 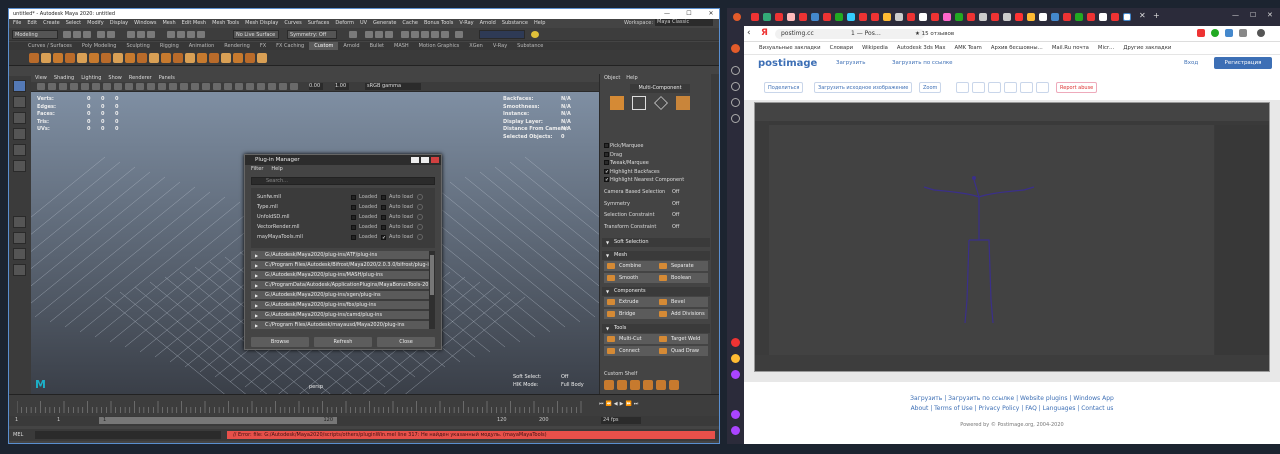 What do you see at coordinates (439, 46) in the screenshot?
I see `shelf-tab: Motion Graphics` at bounding box center [439, 46].